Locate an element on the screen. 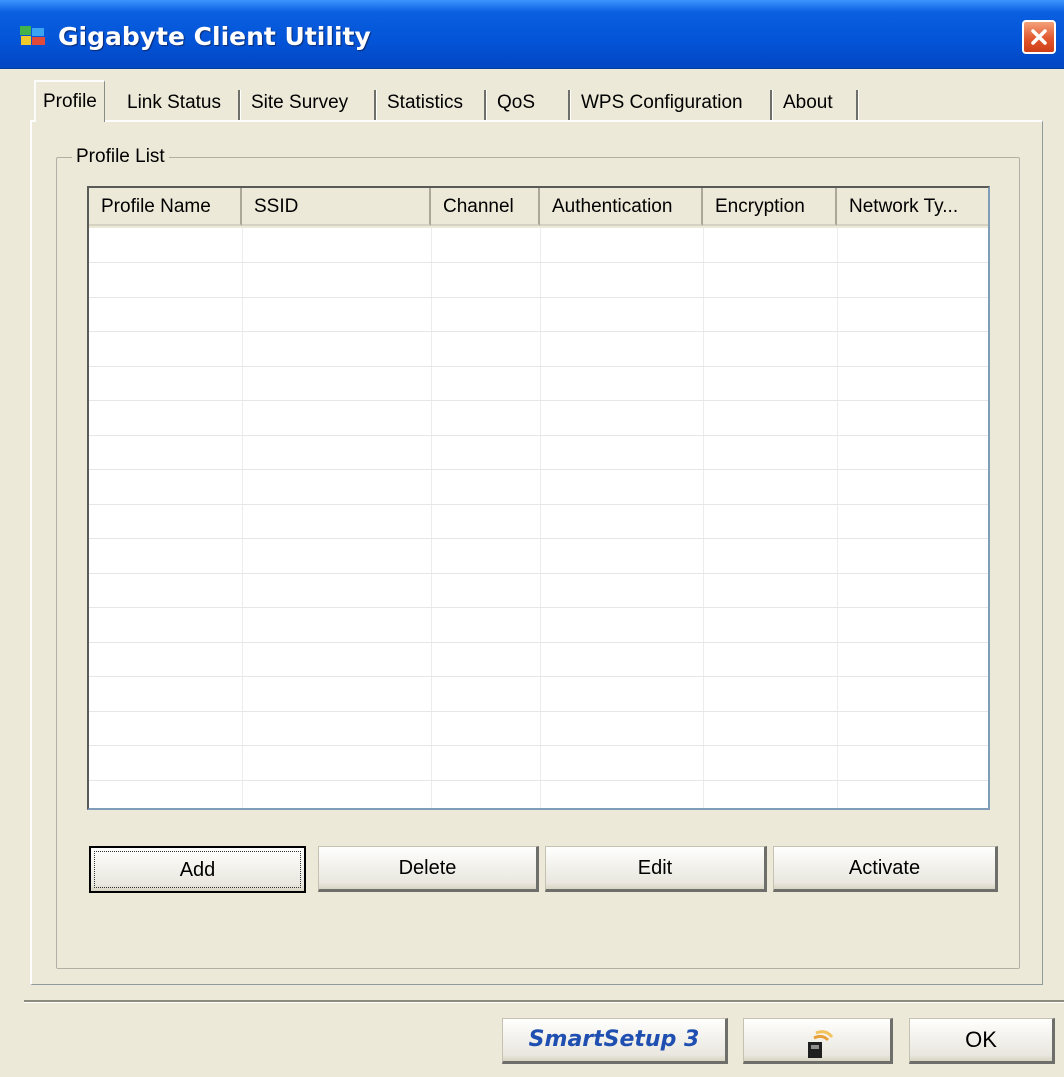 The image size is (1064, 1077). delete-button-label: Delete is located at coordinates (427, 868).